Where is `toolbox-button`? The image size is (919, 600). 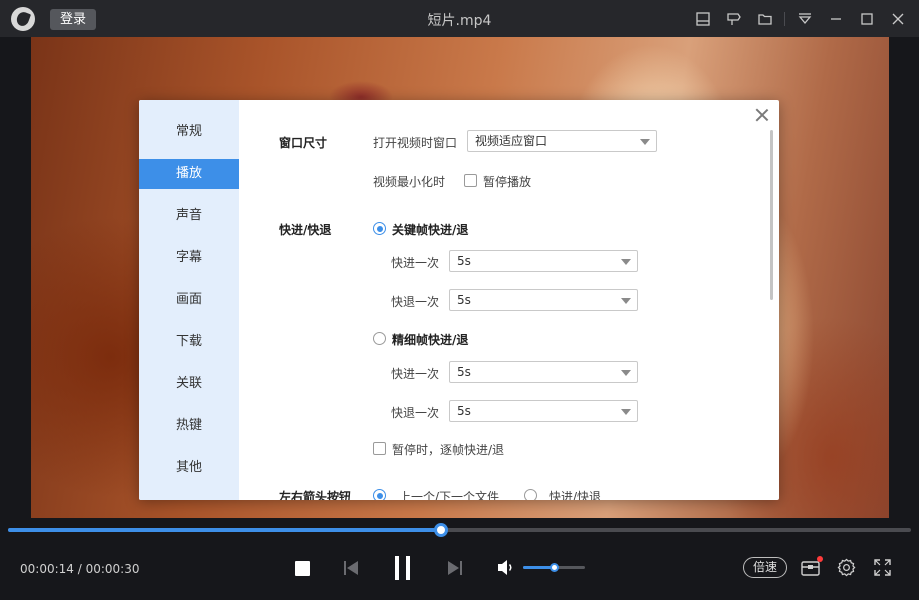 toolbox-button is located at coordinates (810, 567).